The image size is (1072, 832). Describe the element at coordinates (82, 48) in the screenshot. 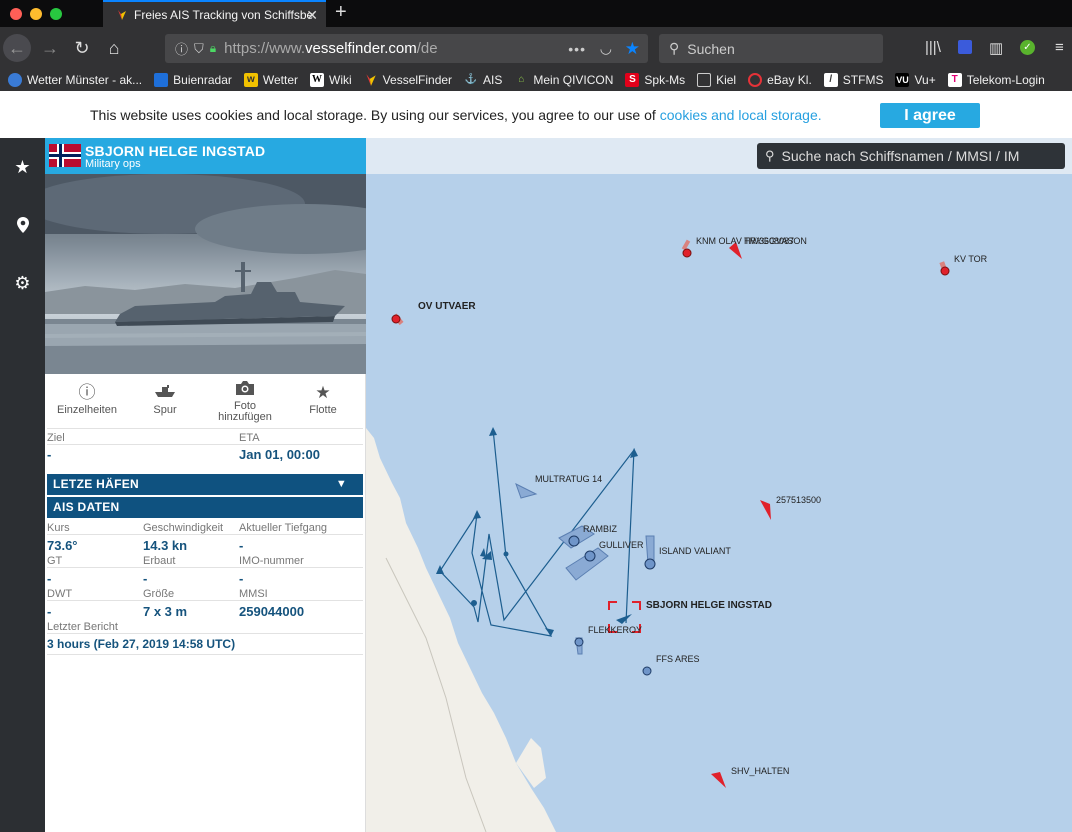

I see `reload-button: ↻` at that location.